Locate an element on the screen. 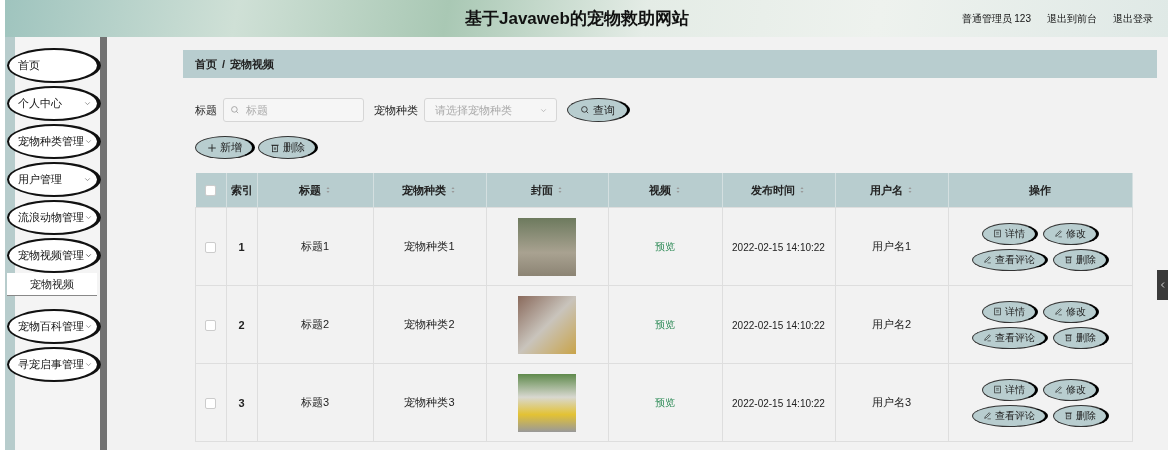 The height and width of the screenshot is (454, 1168). site-title: 基于Javaweb的宠物救助网站 is located at coordinates (577, 19).